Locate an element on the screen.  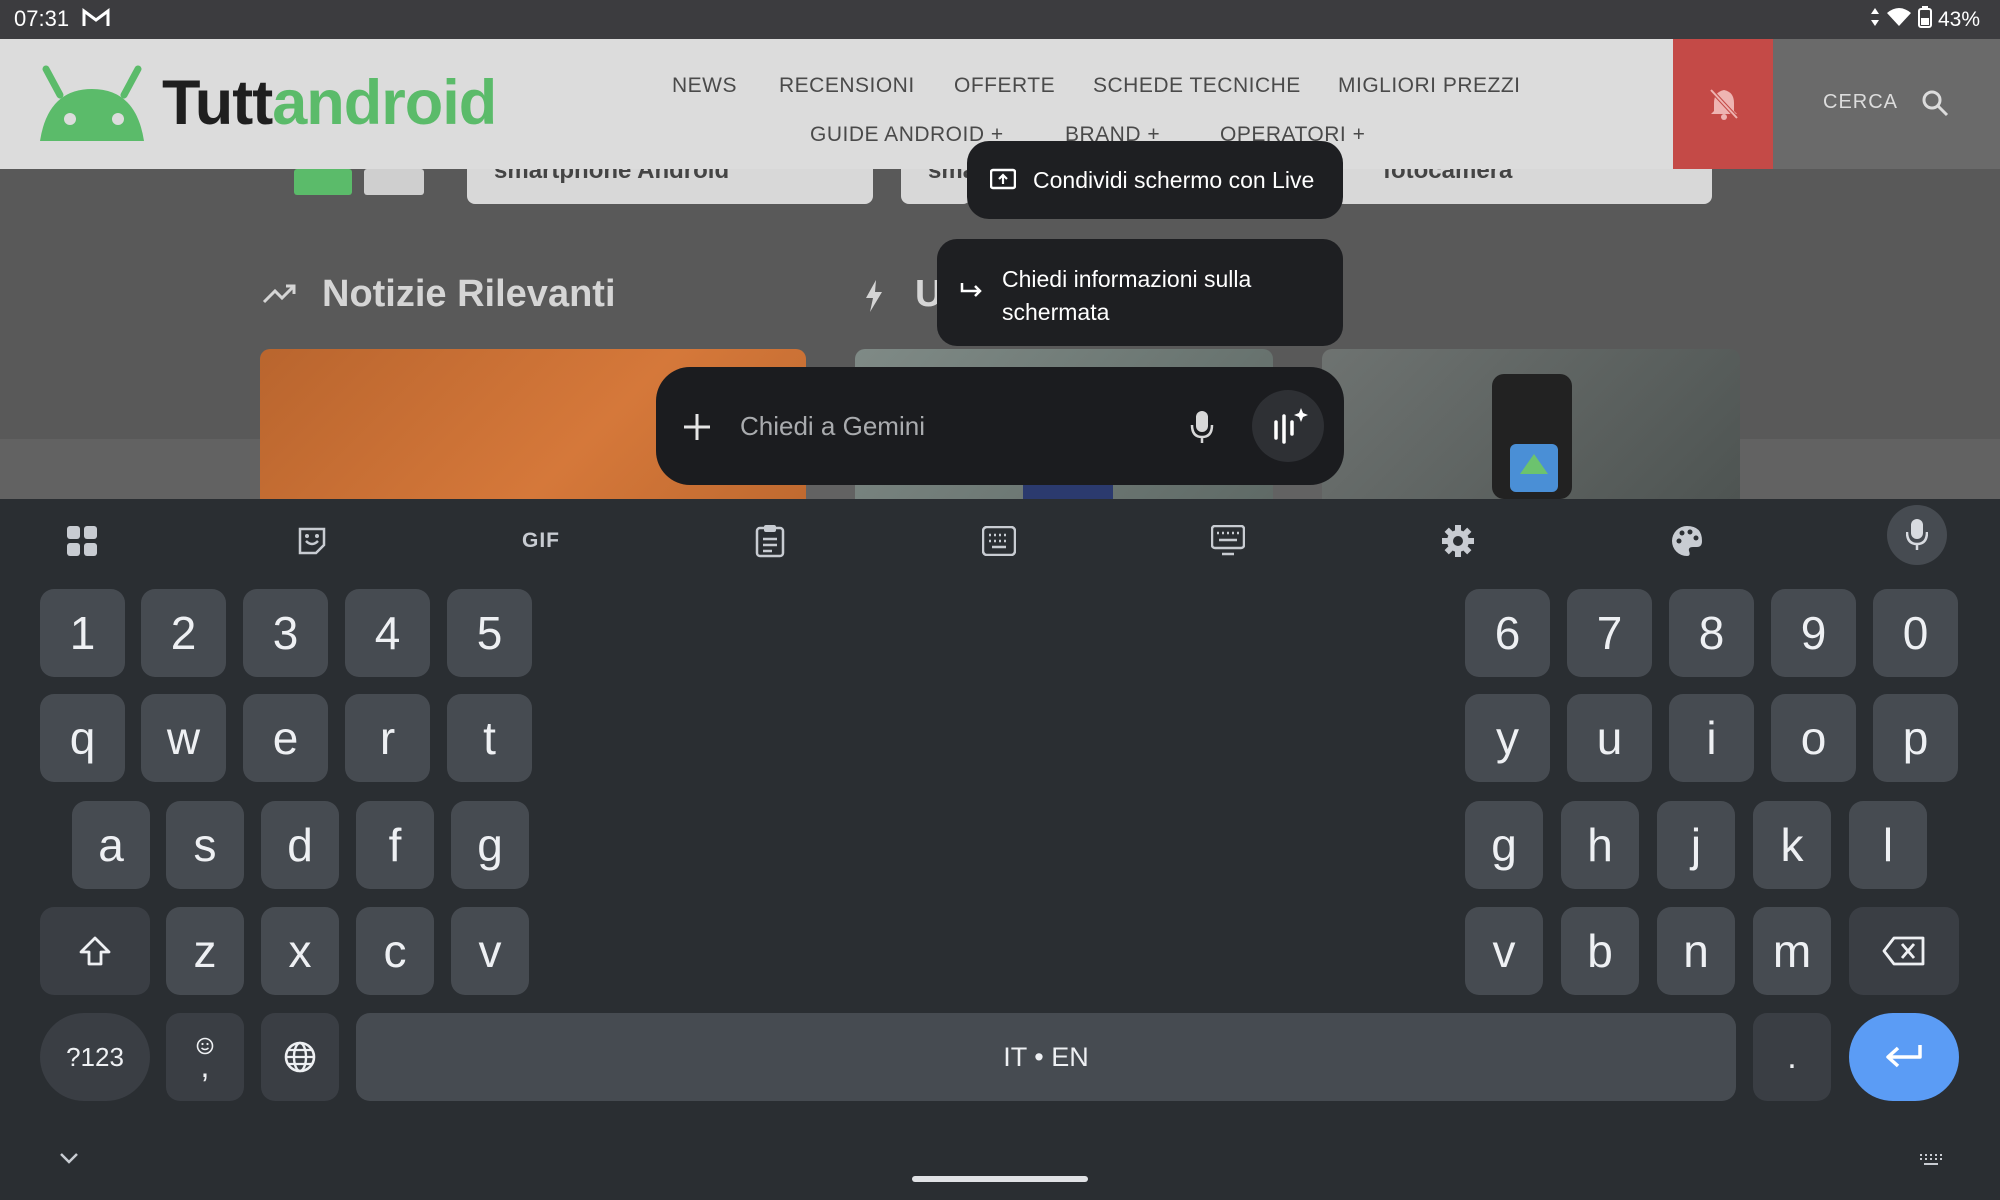
key-g: g is located at coordinates (490, 845).